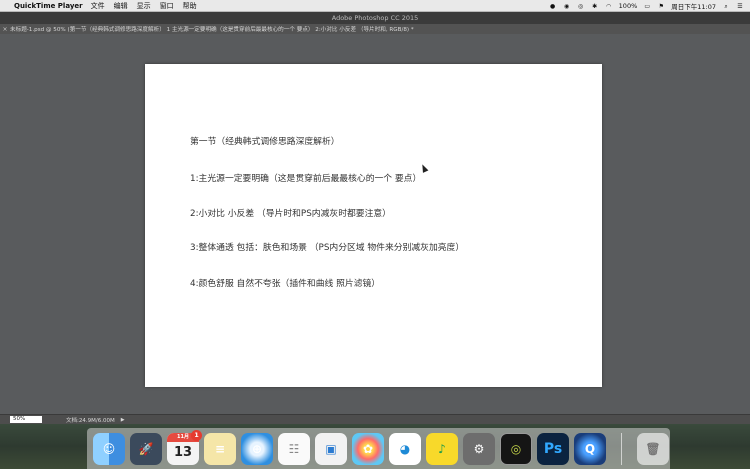 This screenshot has height=469, width=750. Describe the element at coordinates (327, 248) in the screenshot. I see `canvas-text-line-3: 3:整体通透 包括：肤色和场景 （PS内分区域 物件来分别减灰加亮度）` at that location.